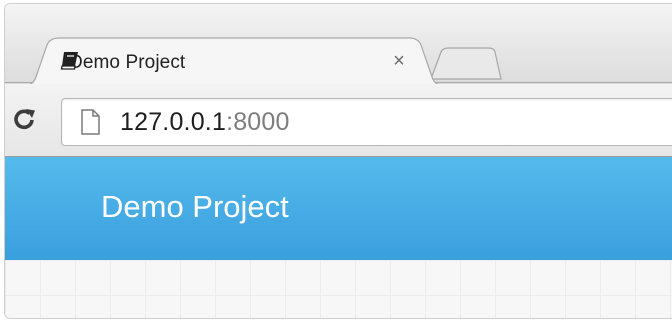  Describe the element at coordinates (234, 62) in the screenshot. I see `active-tab: Demo Project ×` at that location.